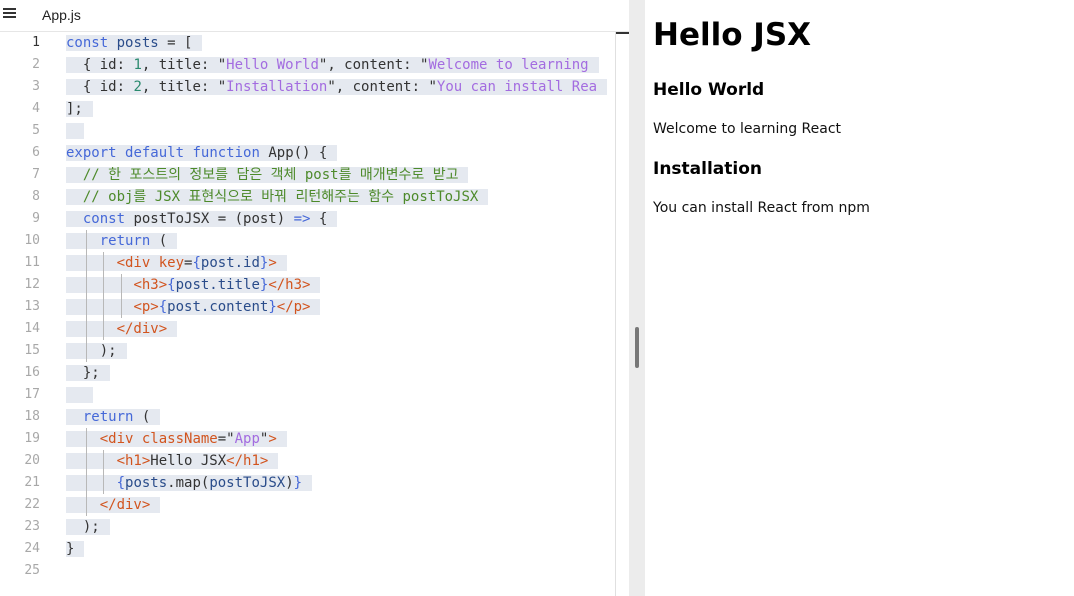  What do you see at coordinates (341, 549) in the screenshot?
I see `code-line: }` at bounding box center [341, 549].